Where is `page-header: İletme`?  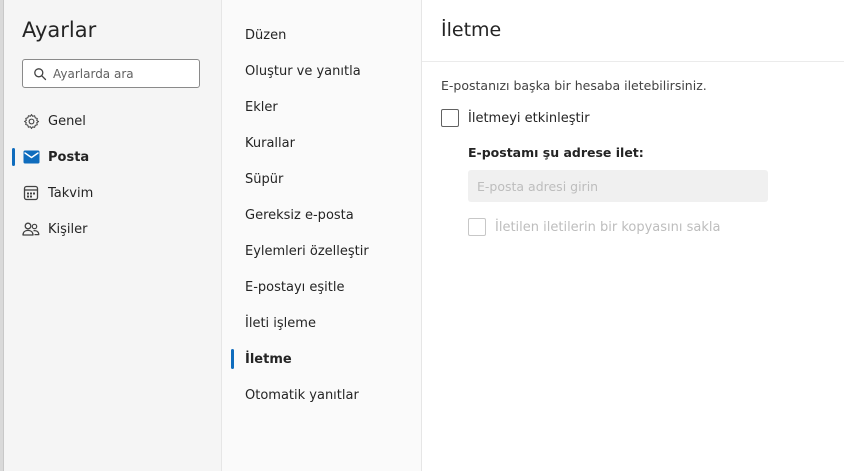 page-header: İletme is located at coordinates (633, 31).